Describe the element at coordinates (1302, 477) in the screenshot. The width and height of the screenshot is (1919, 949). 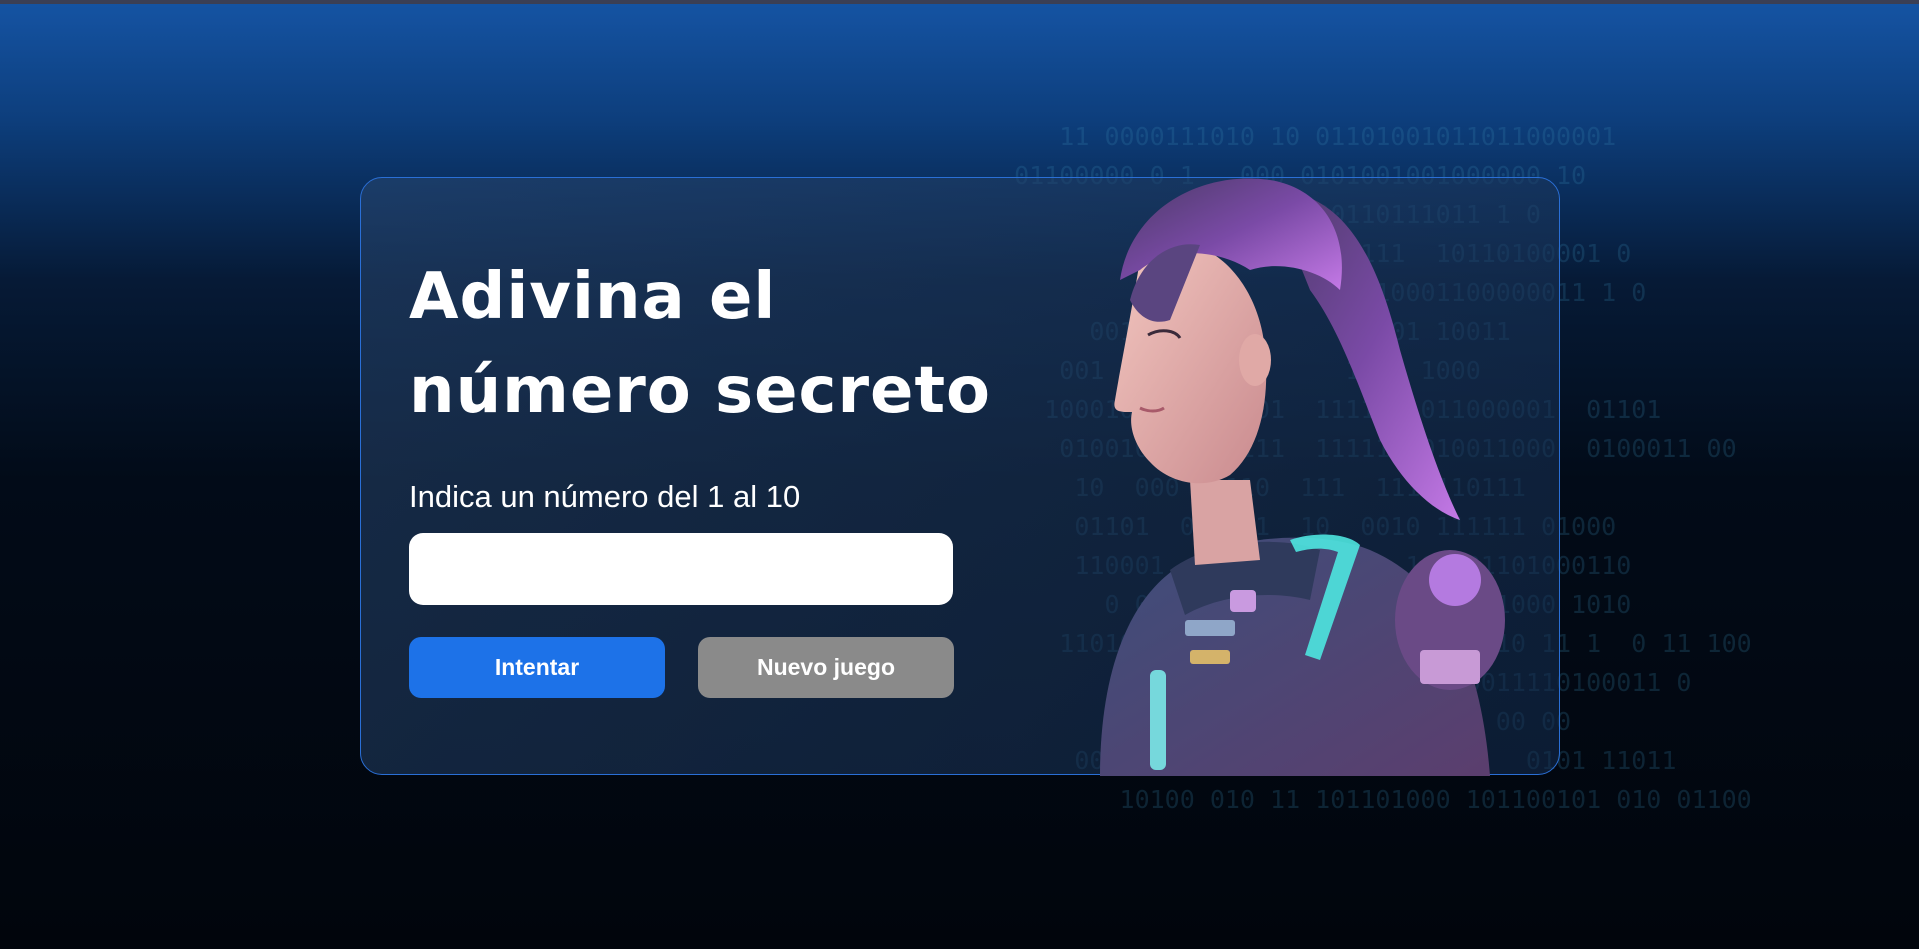
I see `astronaut-girl-image` at that location.